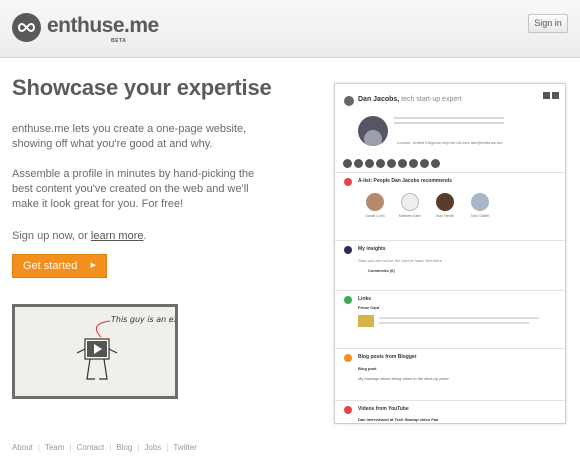 This screenshot has width=580, height=459. I want to click on profile-photo, so click(373, 131).